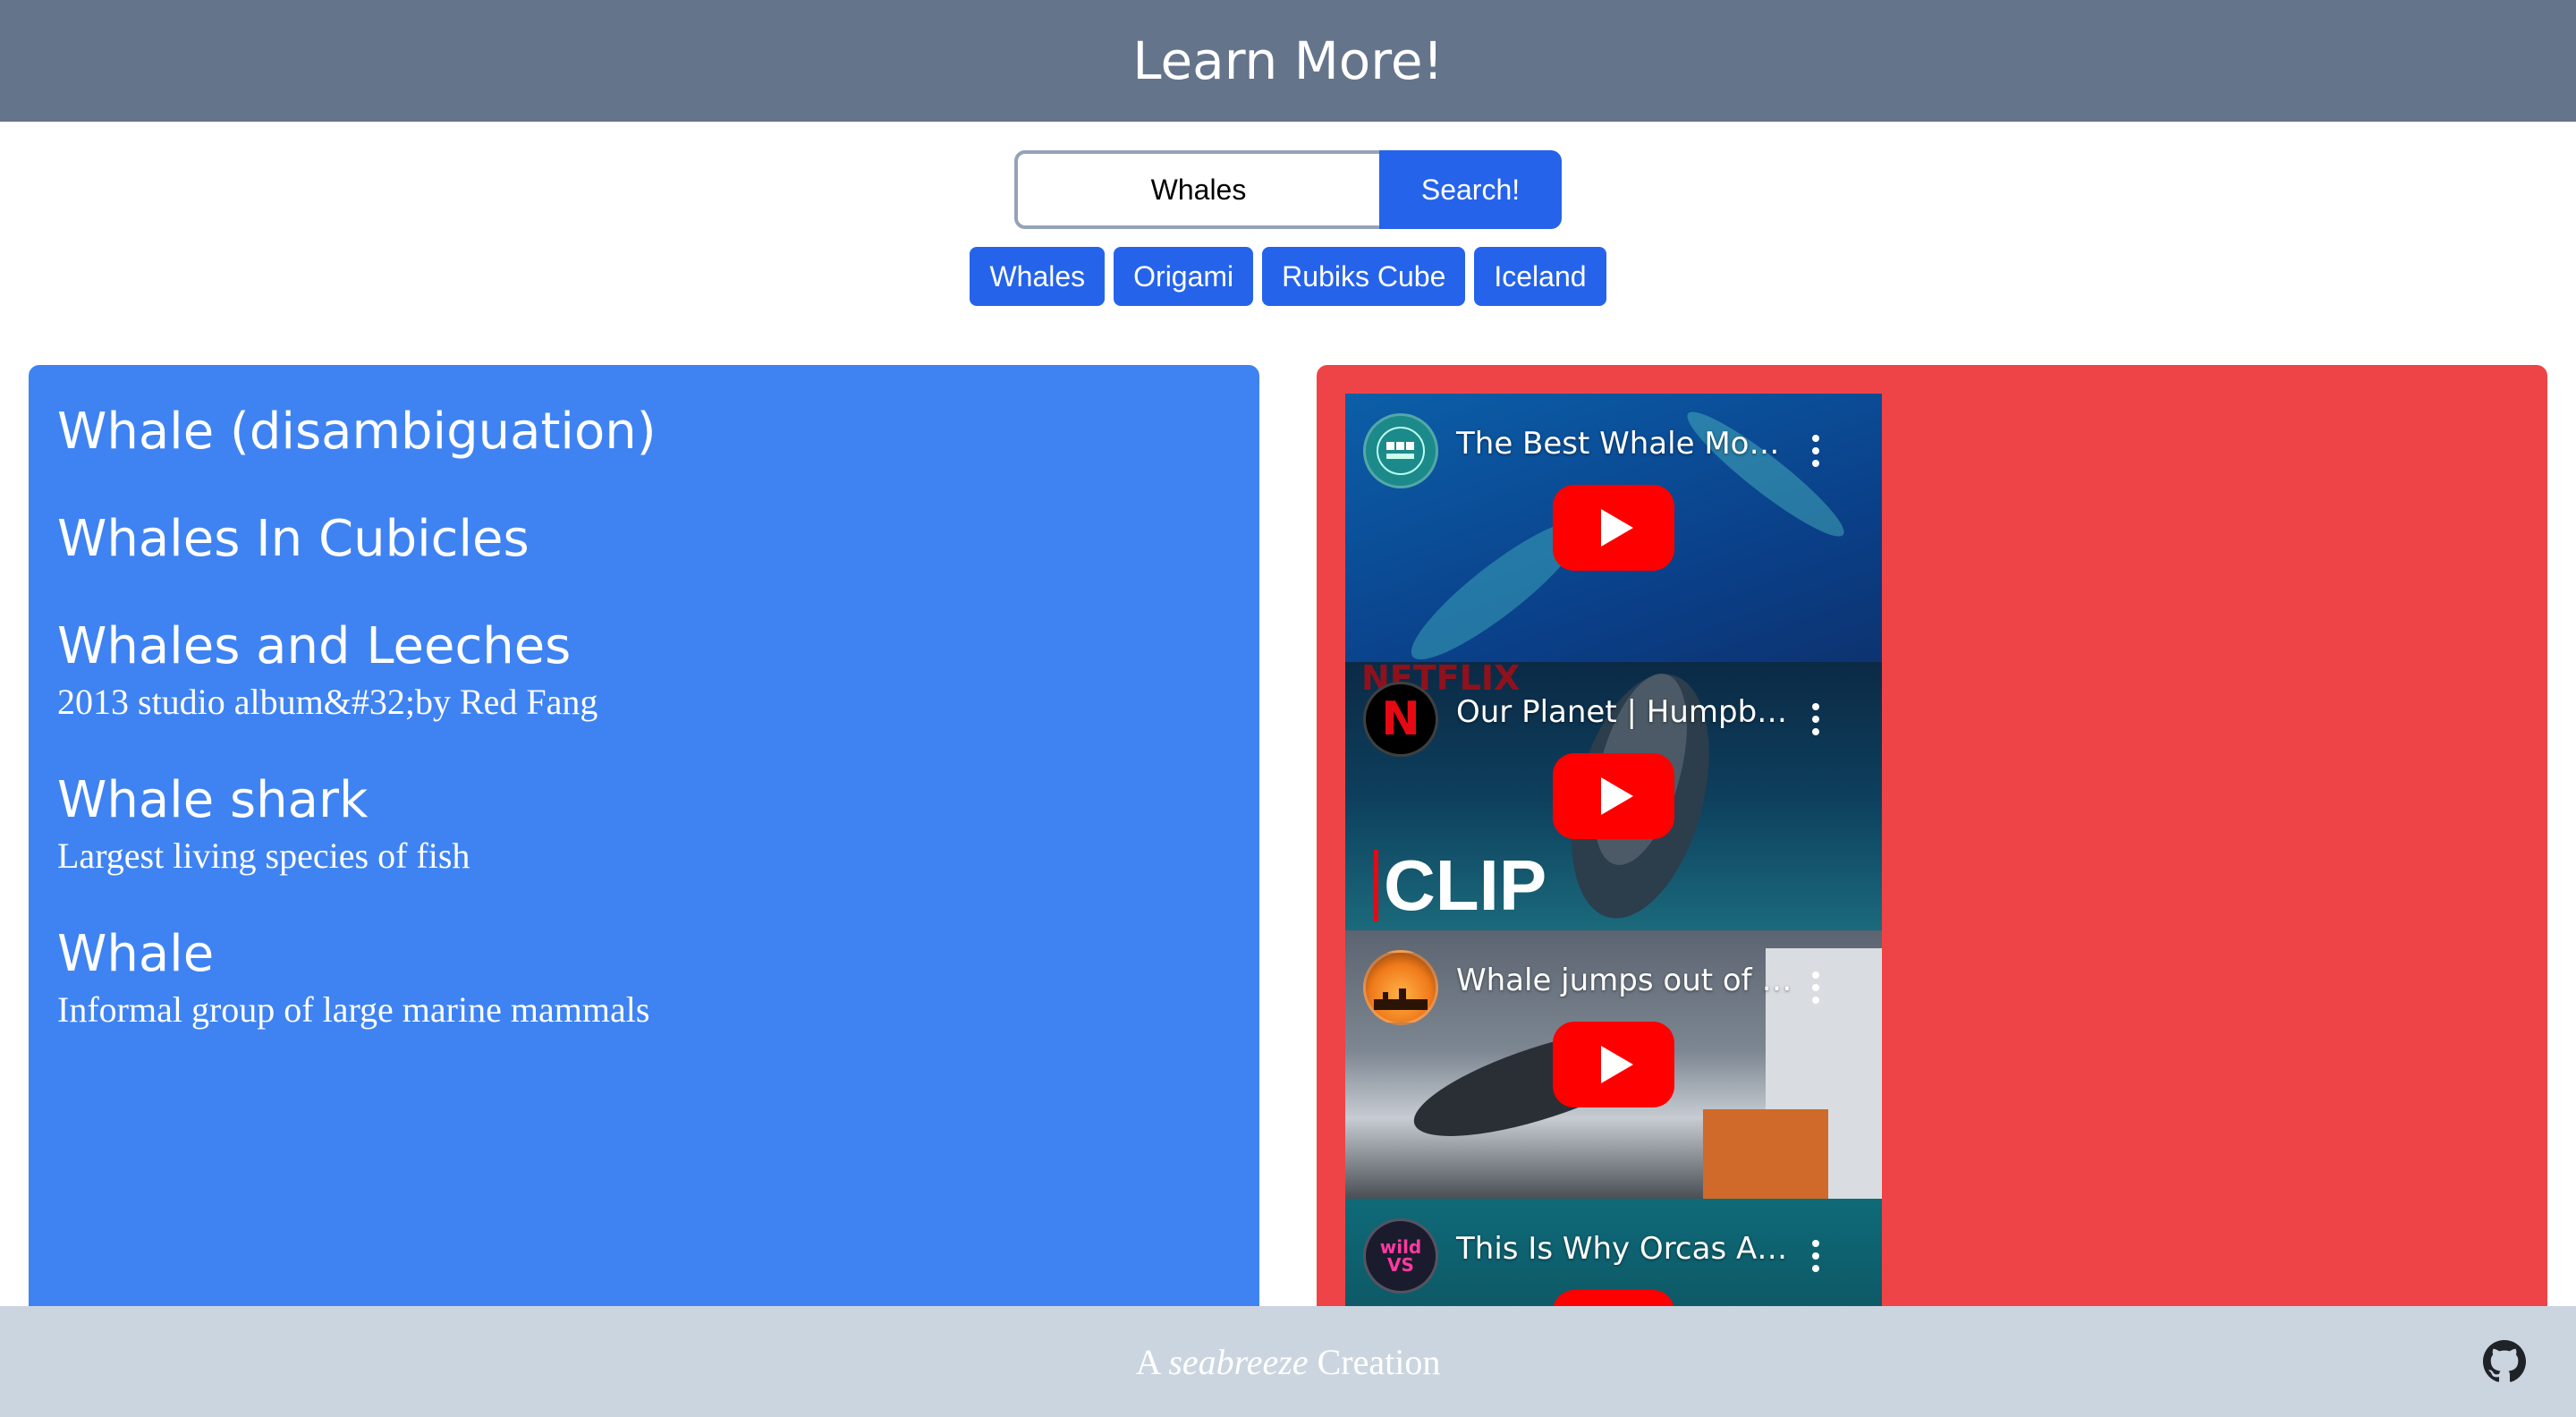 Image resolution: width=2576 pixels, height=1417 pixels. I want to click on footer-prefix: A, so click(1152, 1362).